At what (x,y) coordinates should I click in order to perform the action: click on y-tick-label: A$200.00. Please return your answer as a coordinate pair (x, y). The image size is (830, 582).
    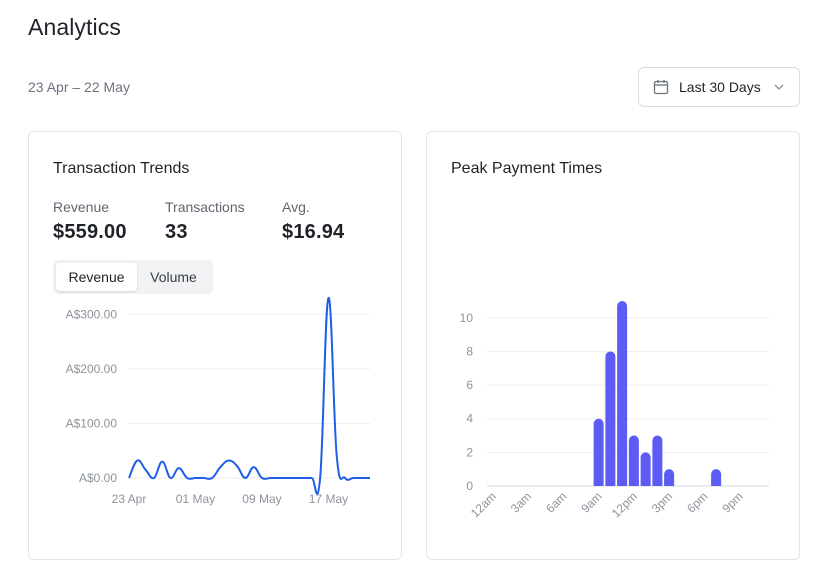
    Looking at the image, I should click on (92, 369).